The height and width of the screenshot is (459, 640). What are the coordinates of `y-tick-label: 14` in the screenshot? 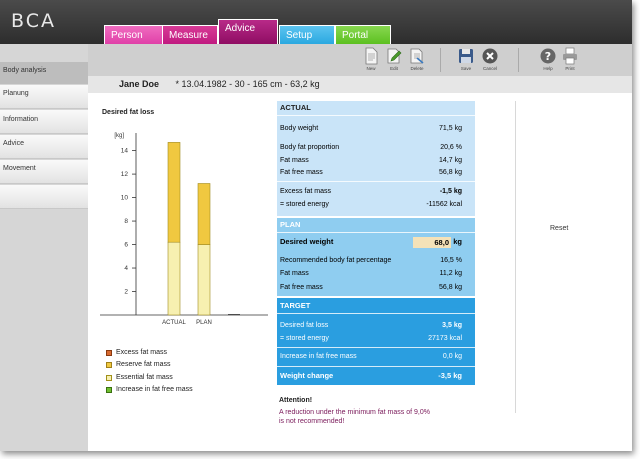 It's located at (125, 151).